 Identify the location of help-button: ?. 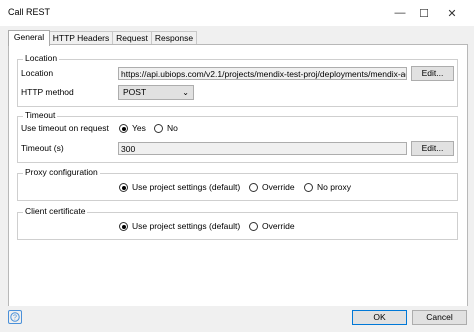
(15, 317).